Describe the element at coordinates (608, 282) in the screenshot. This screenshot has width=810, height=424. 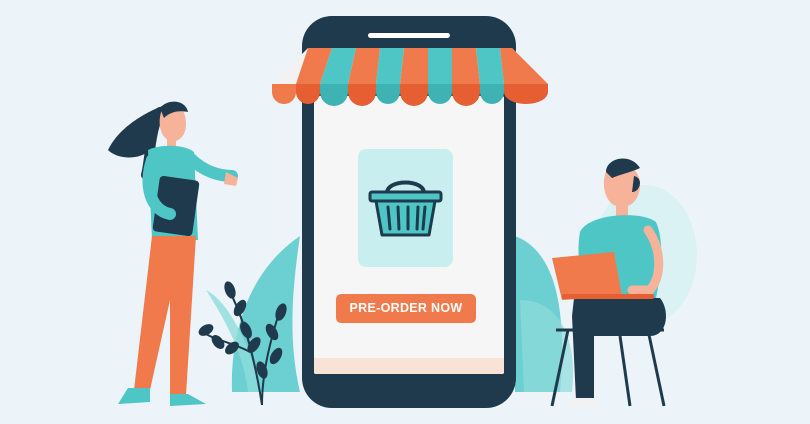
I see `man-figure` at that location.